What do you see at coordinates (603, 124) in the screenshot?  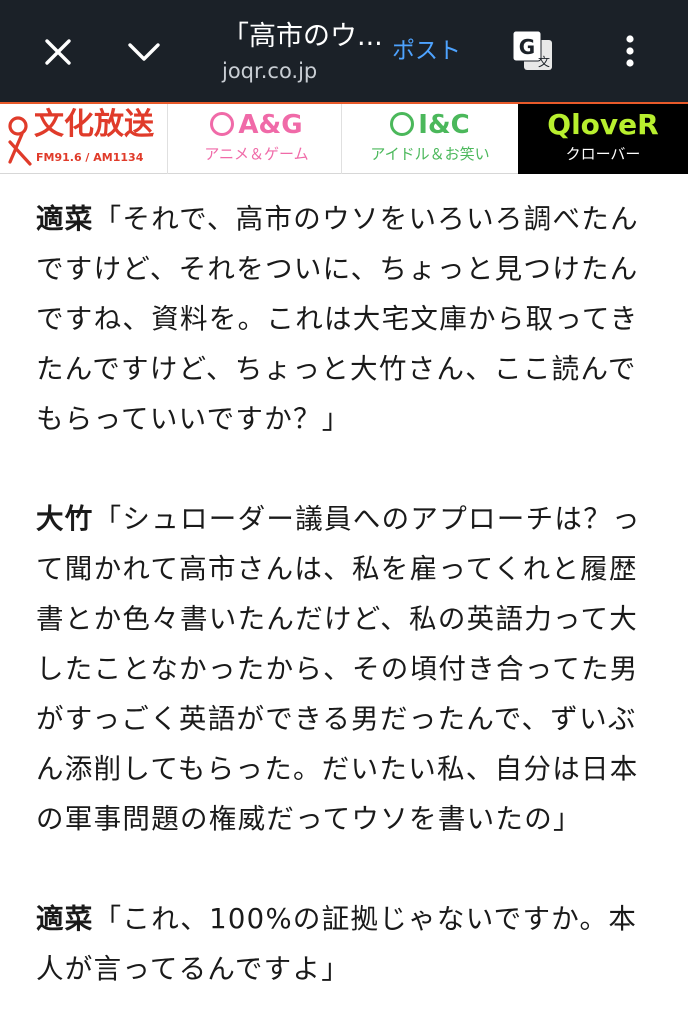 I see `qlover-logo: QloveR` at bounding box center [603, 124].